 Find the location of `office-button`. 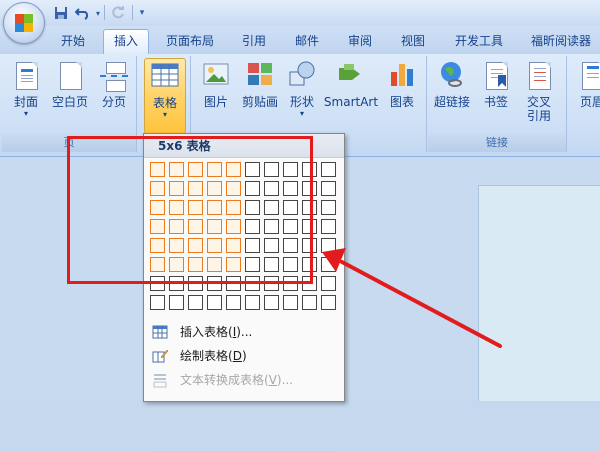

office-button is located at coordinates (24, 23).